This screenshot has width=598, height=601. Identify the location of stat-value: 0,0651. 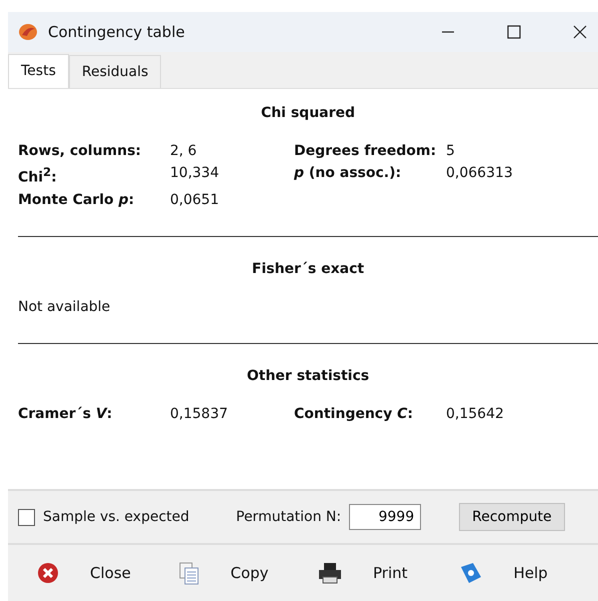
(195, 200).